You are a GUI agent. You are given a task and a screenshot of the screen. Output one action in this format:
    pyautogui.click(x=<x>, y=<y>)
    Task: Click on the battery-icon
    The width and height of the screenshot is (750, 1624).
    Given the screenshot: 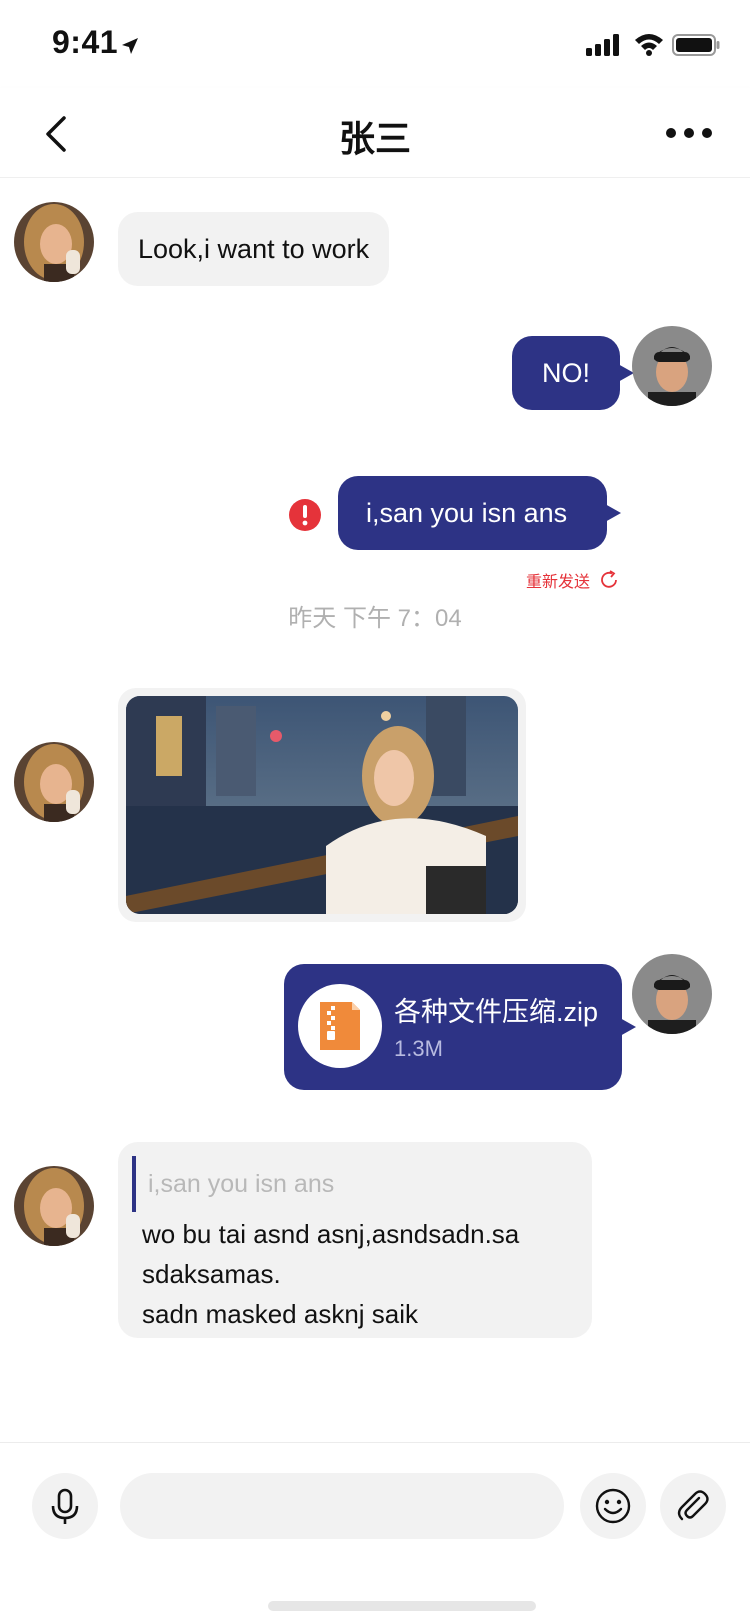 What is the action you would take?
    pyautogui.click(x=696, y=45)
    